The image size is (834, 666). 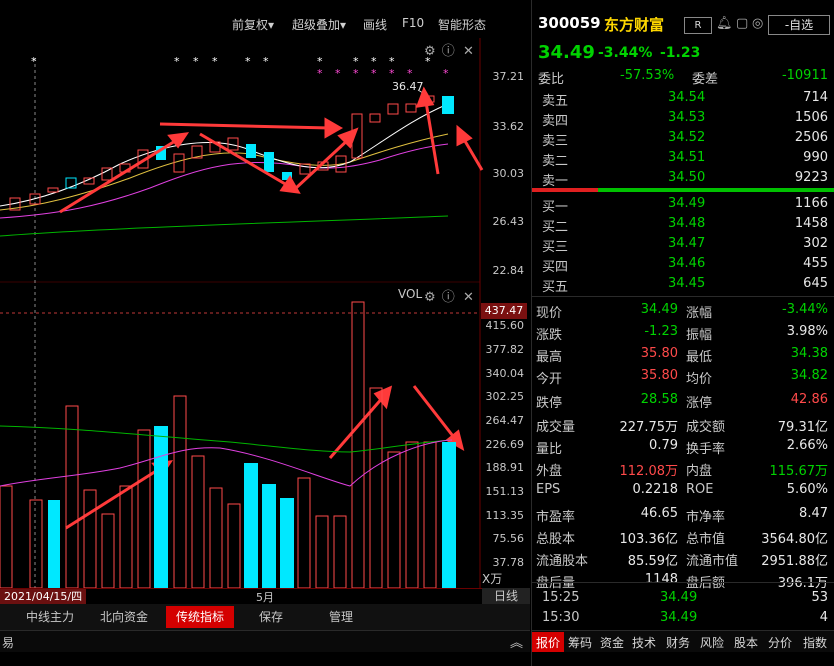 What do you see at coordinates (683, 354) in the screenshot?
I see `stats-row: 最高 35.80 最低 34.38` at bounding box center [683, 354].